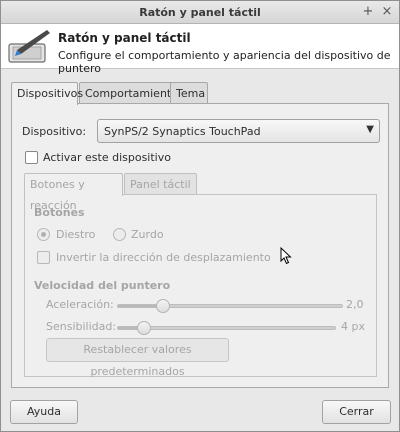  I want to click on help-button: Ayuda, so click(44, 412).